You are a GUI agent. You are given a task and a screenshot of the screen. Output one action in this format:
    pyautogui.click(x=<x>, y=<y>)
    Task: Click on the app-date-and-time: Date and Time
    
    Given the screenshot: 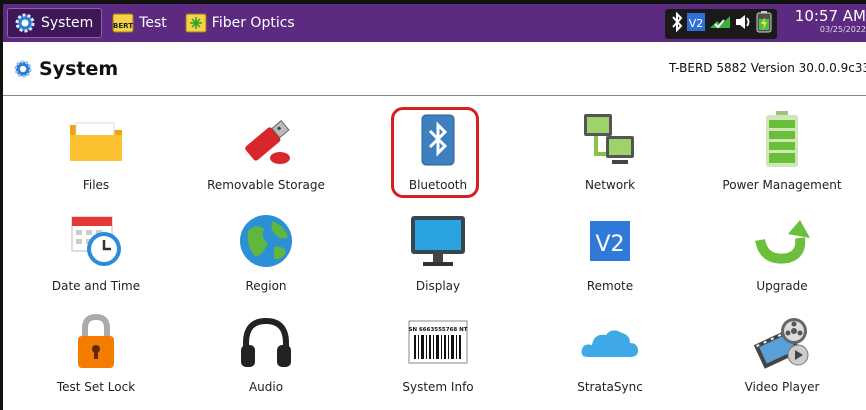 What is the action you would take?
    pyautogui.click(x=96, y=249)
    